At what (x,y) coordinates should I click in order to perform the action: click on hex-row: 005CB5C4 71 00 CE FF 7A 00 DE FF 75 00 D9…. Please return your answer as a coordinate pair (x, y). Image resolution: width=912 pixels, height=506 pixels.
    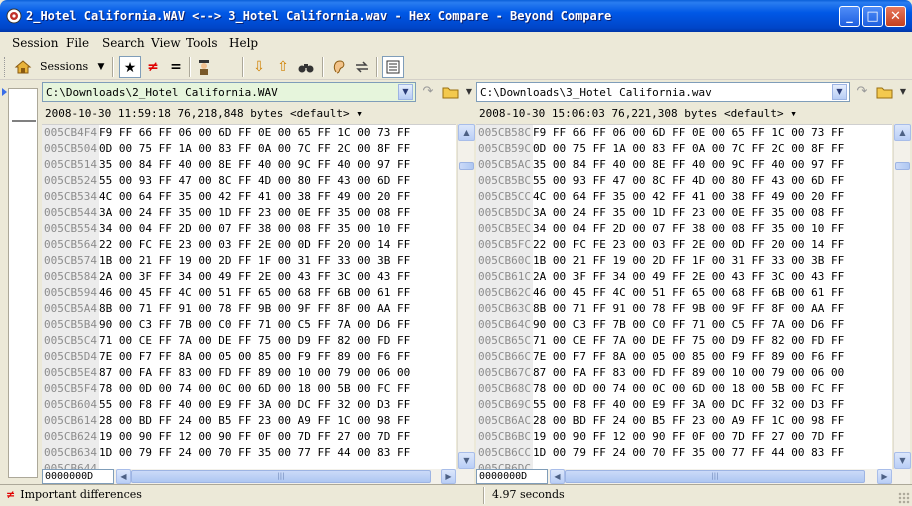
    Looking at the image, I should click on (226, 341).